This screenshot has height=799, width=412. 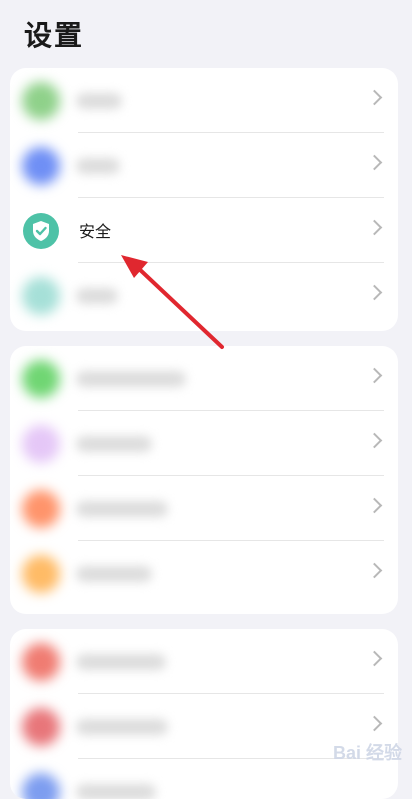 What do you see at coordinates (367, 753) in the screenshot?
I see `watermark-logo: Bai 经验` at bounding box center [367, 753].